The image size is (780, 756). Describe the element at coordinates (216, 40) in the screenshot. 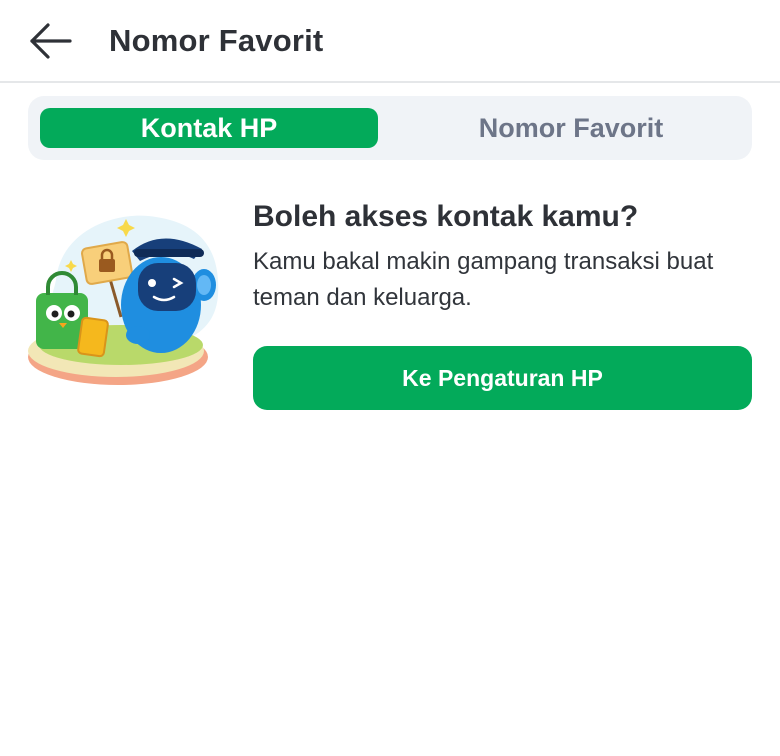

I see `page-title: Nomor Favorit` at that location.